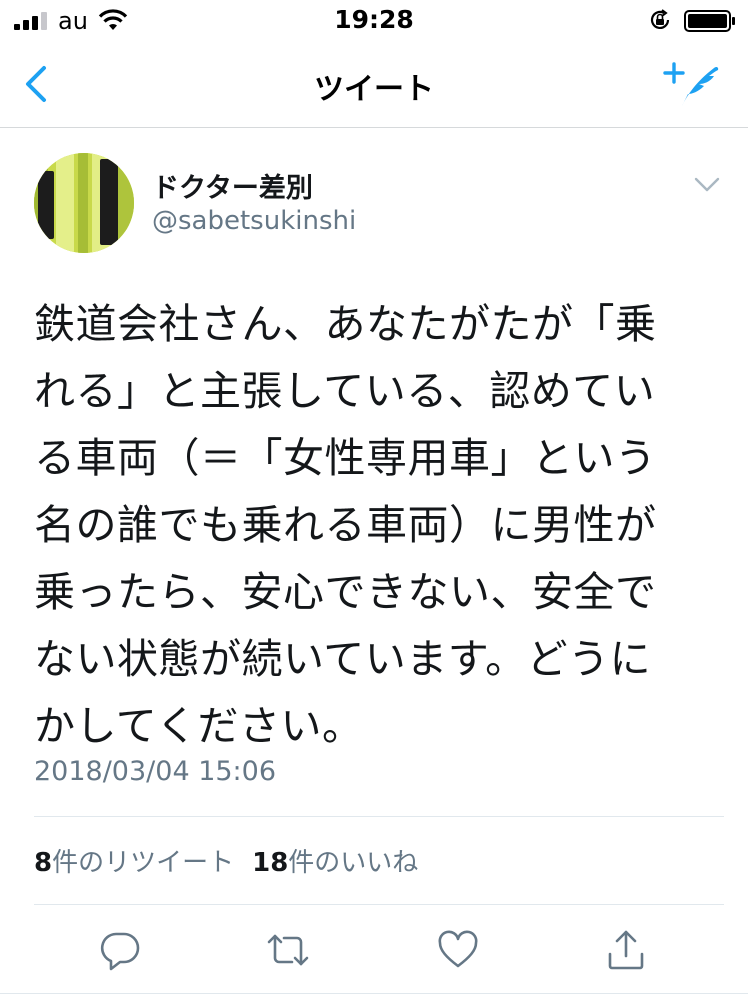 Image resolution: width=748 pixels, height=999 pixels. I want to click on navigation-bar: ツイート, so click(374, 84).